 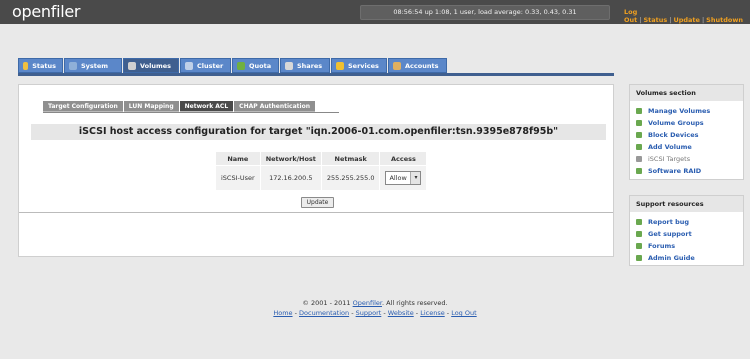 I want to click on sidebar-item-block-devices: Block Devices, so click(x=689, y=135).